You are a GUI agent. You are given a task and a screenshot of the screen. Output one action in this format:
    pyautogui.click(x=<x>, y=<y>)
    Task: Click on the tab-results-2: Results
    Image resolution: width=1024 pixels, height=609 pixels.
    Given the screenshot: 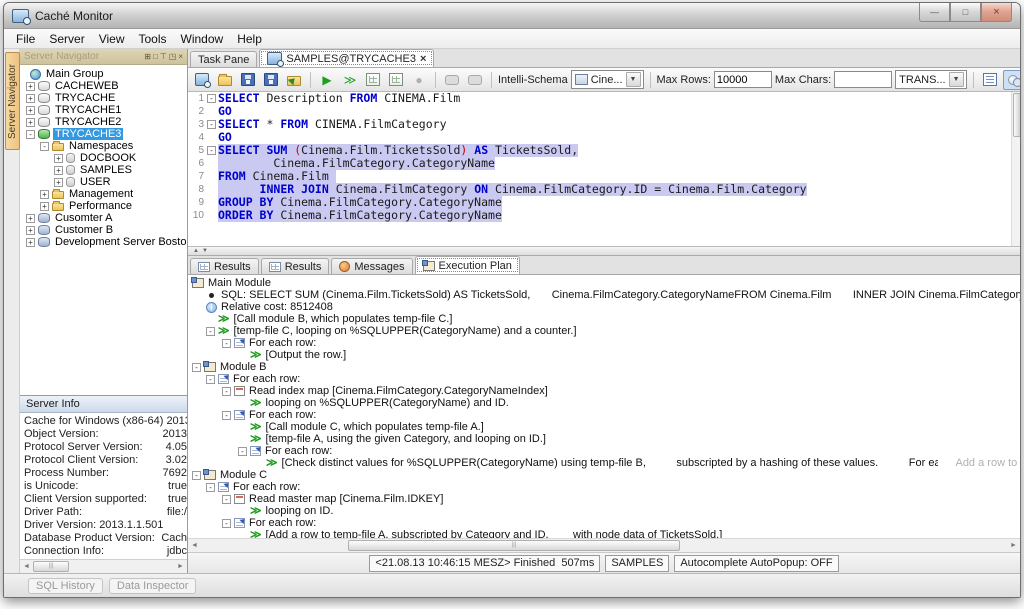 What is the action you would take?
    pyautogui.click(x=295, y=266)
    